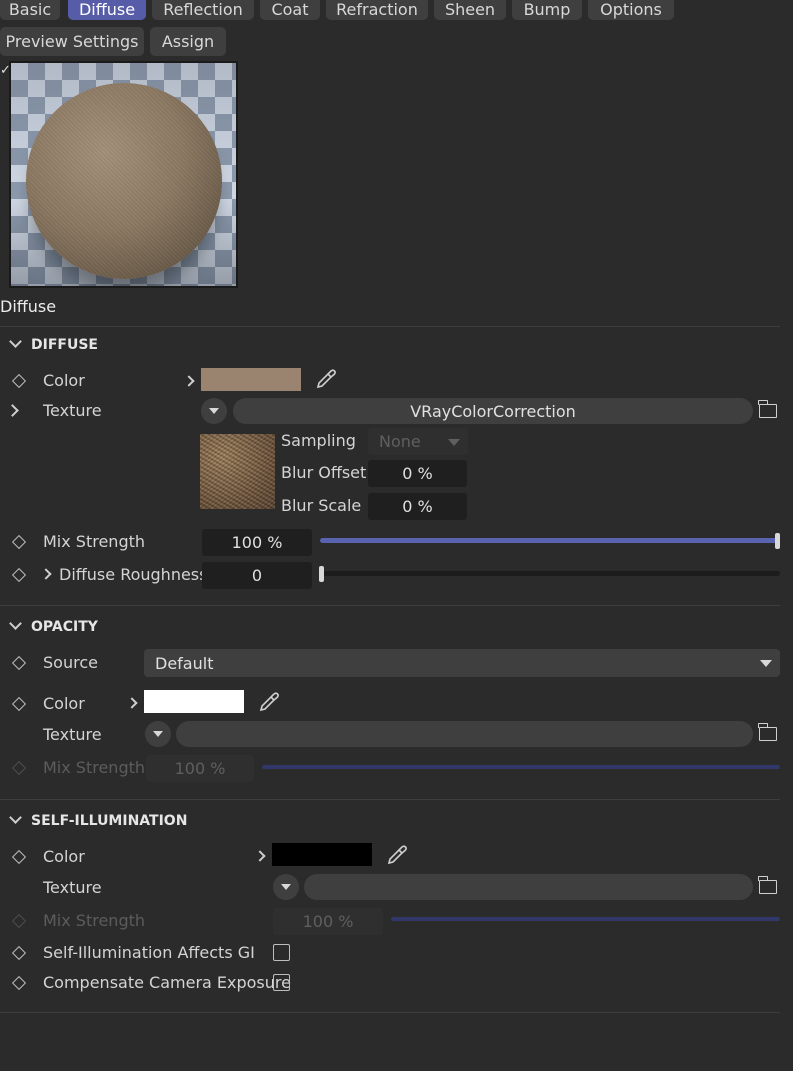  I want to click on self-illum-mix-strength-field: 100 %, so click(328, 921).